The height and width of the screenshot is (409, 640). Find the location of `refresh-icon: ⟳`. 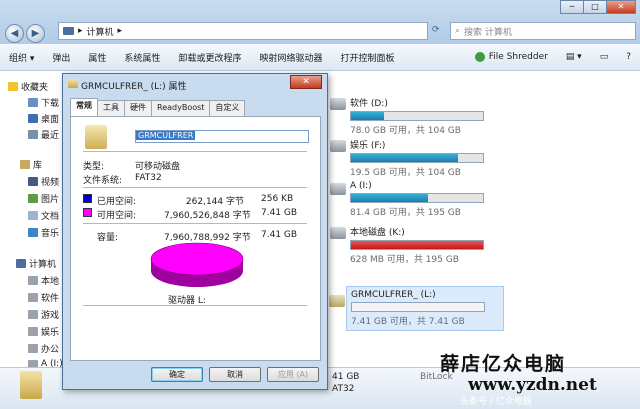

refresh-icon: ⟳ is located at coordinates (436, 30).